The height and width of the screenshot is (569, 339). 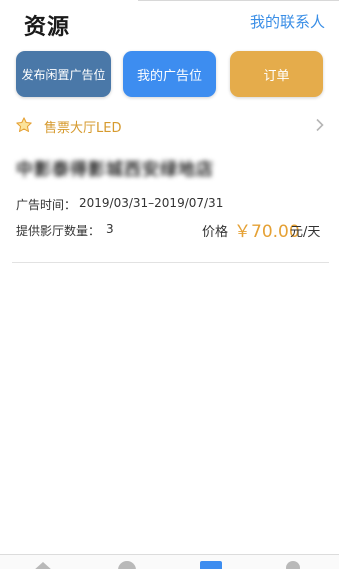 What do you see at coordinates (211, 565) in the screenshot?
I see `resource-icon` at bounding box center [211, 565].